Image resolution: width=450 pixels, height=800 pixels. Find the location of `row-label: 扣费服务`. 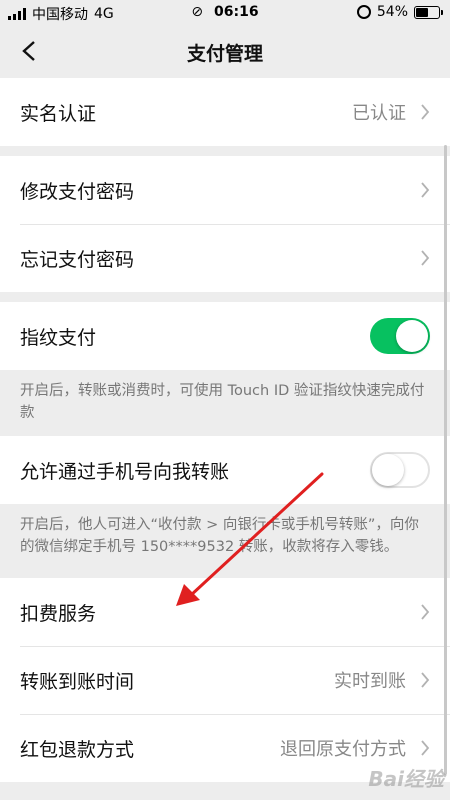

row-label: 扣费服务 is located at coordinates (58, 613).